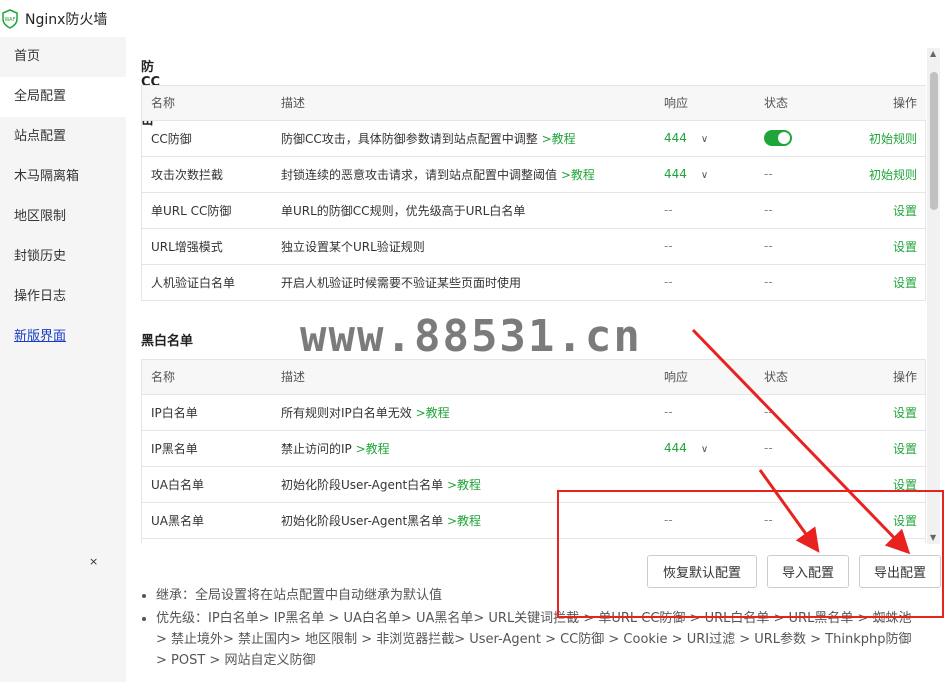  Describe the element at coordinates (934, 141) in the screenshot. I see `scrollbar-thumb` at that location.